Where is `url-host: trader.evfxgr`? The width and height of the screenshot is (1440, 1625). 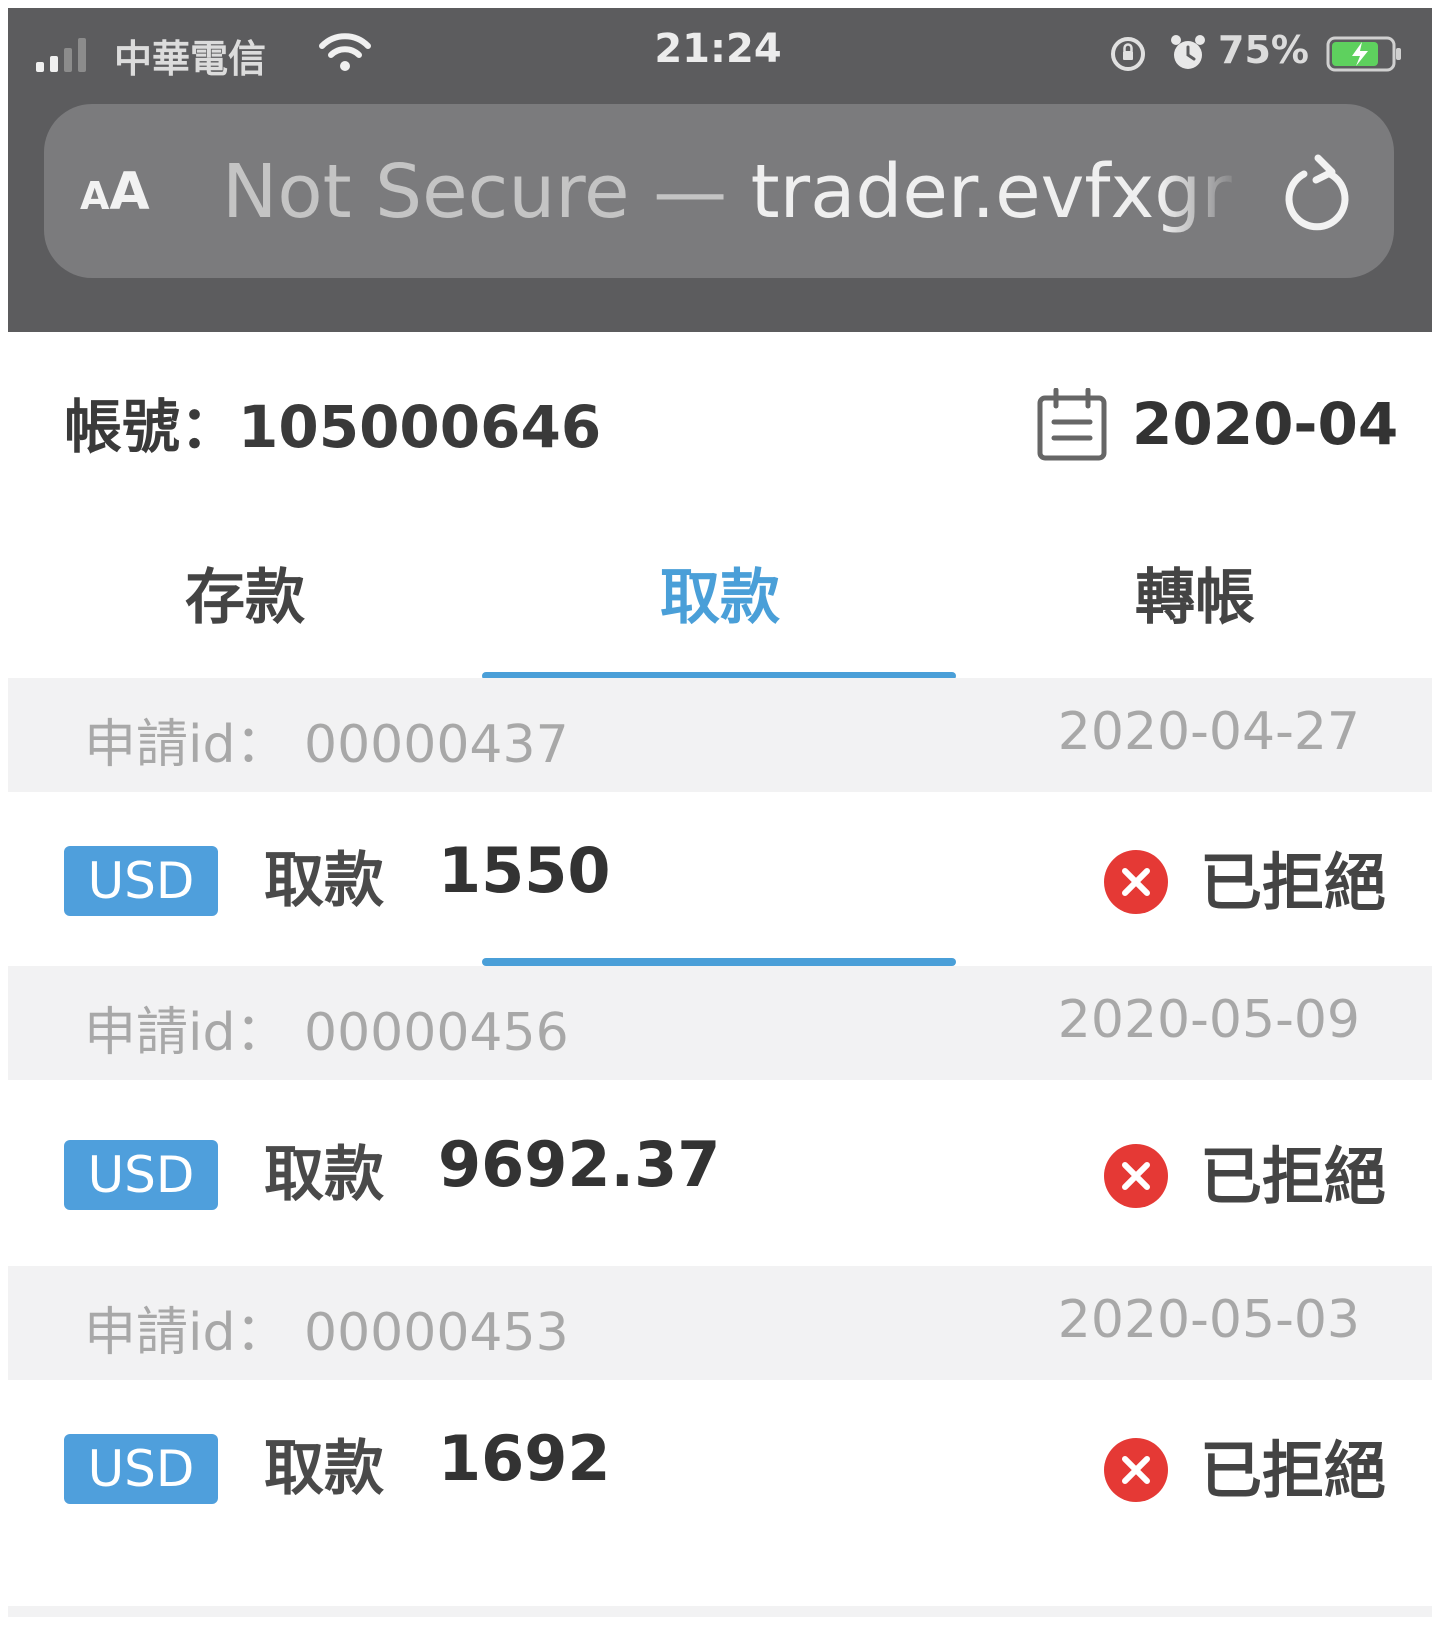 url-host: trader.evfxgr is located at coordinates (979, 192).